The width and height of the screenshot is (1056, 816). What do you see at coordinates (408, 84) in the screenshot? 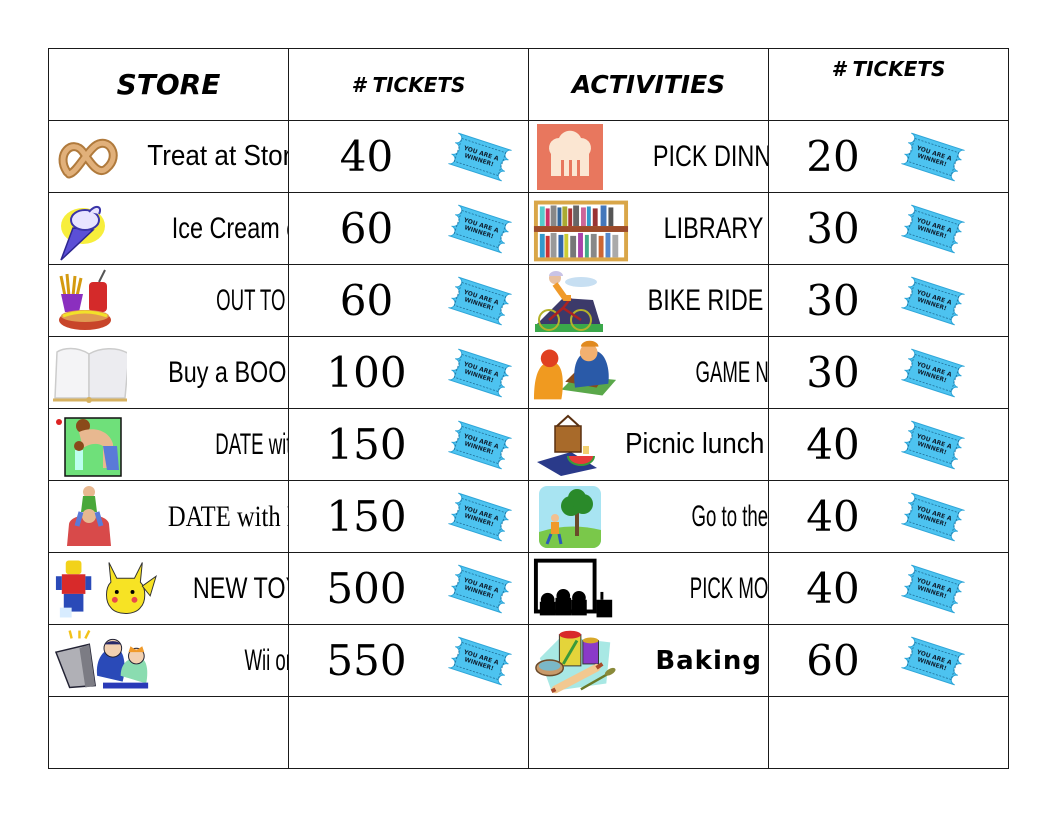
I see `store-tickets-header: # TICKETS` at bounding box center [408, 84].